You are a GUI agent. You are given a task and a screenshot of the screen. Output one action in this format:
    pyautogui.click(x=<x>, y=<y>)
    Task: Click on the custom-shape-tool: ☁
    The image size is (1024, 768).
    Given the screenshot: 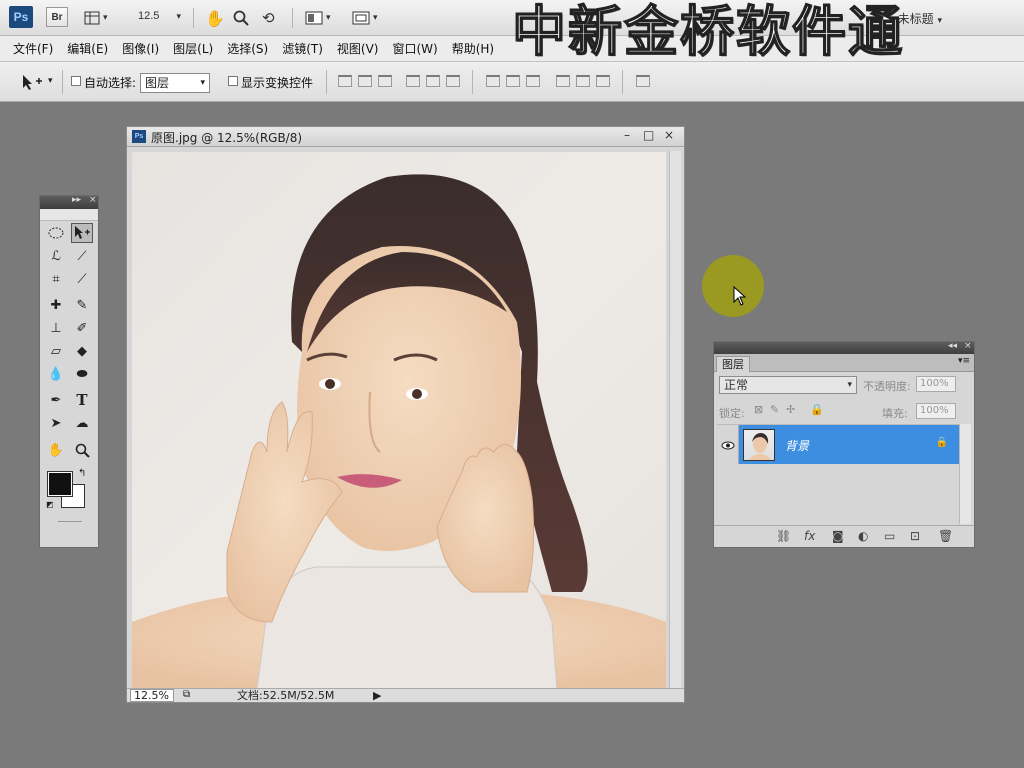 What is the action you would take?
    pyautogui.click(x=82, y=423)
    